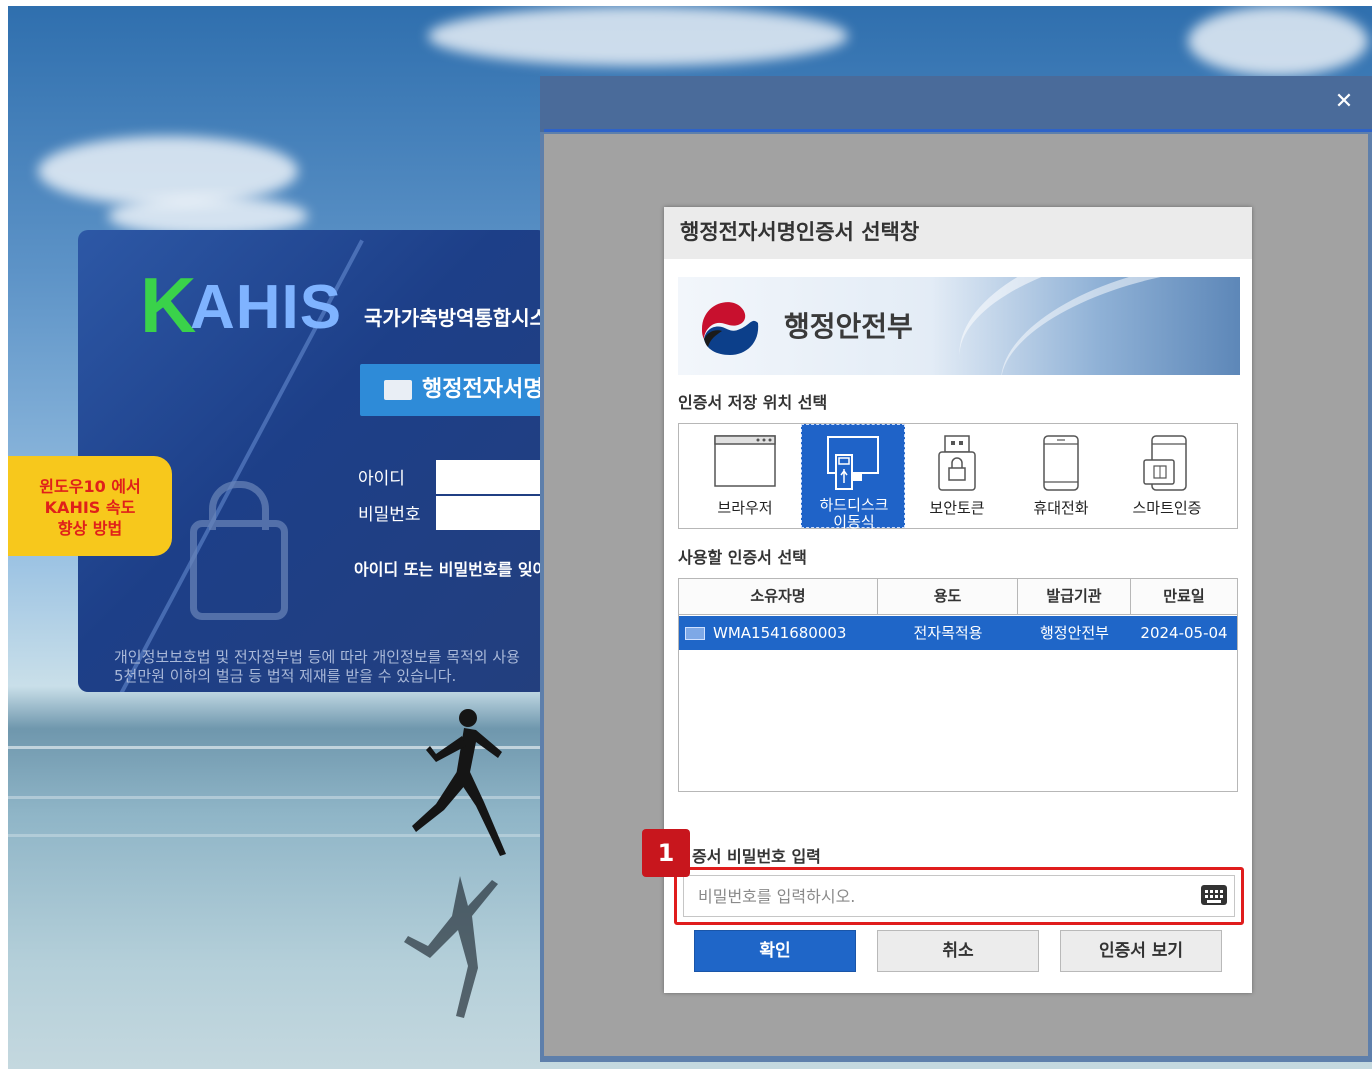 The image size is (1372, 1069). I want to click on column-header-usage: 용도, so click(948, 597).